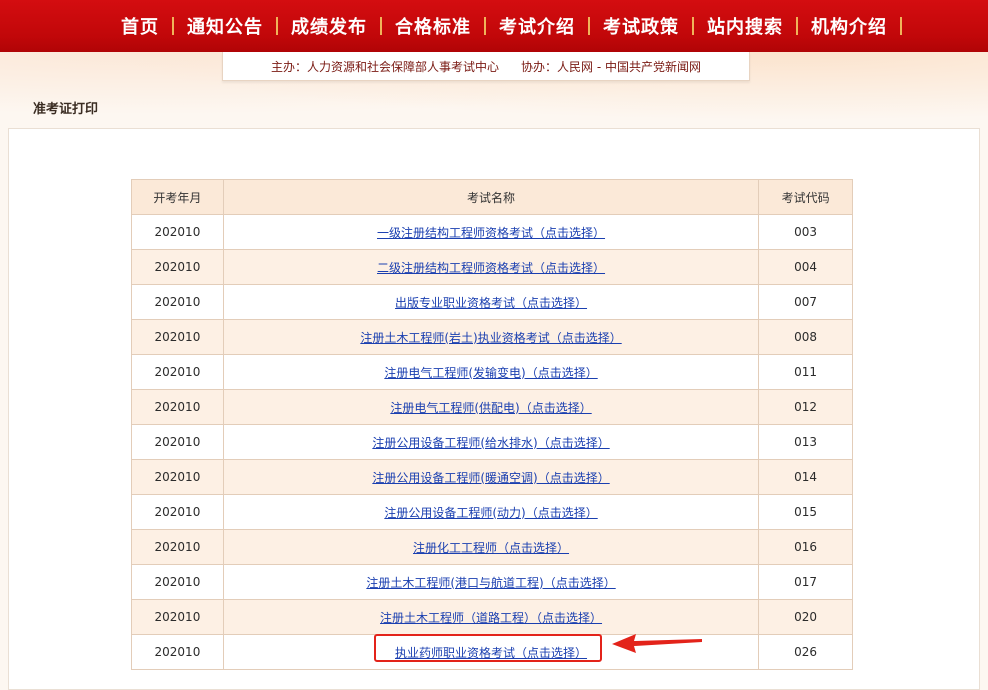  Describe the element at coordinates (805, 232) in the screenshot. I see `exam-code: 003` at that location.